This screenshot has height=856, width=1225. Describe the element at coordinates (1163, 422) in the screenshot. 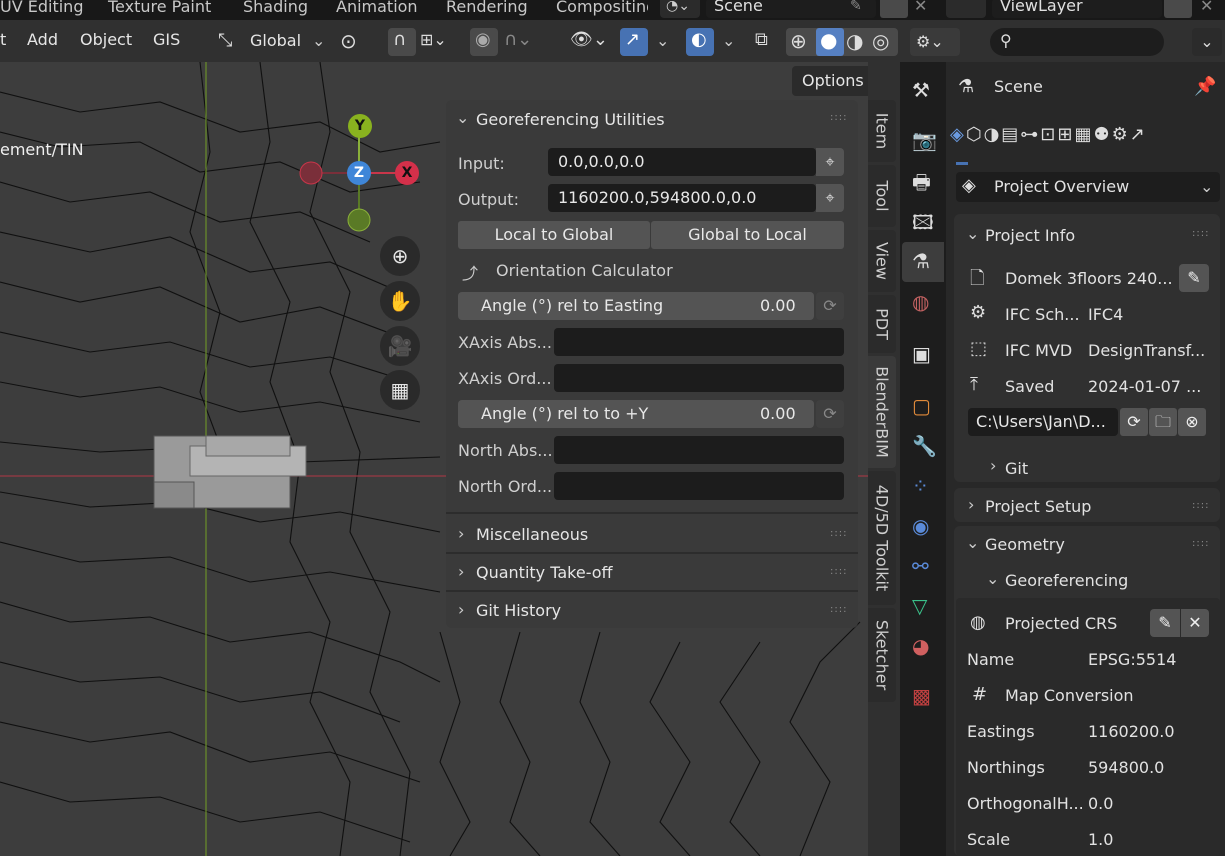

I see `folder-icon: 🗀` at that location.